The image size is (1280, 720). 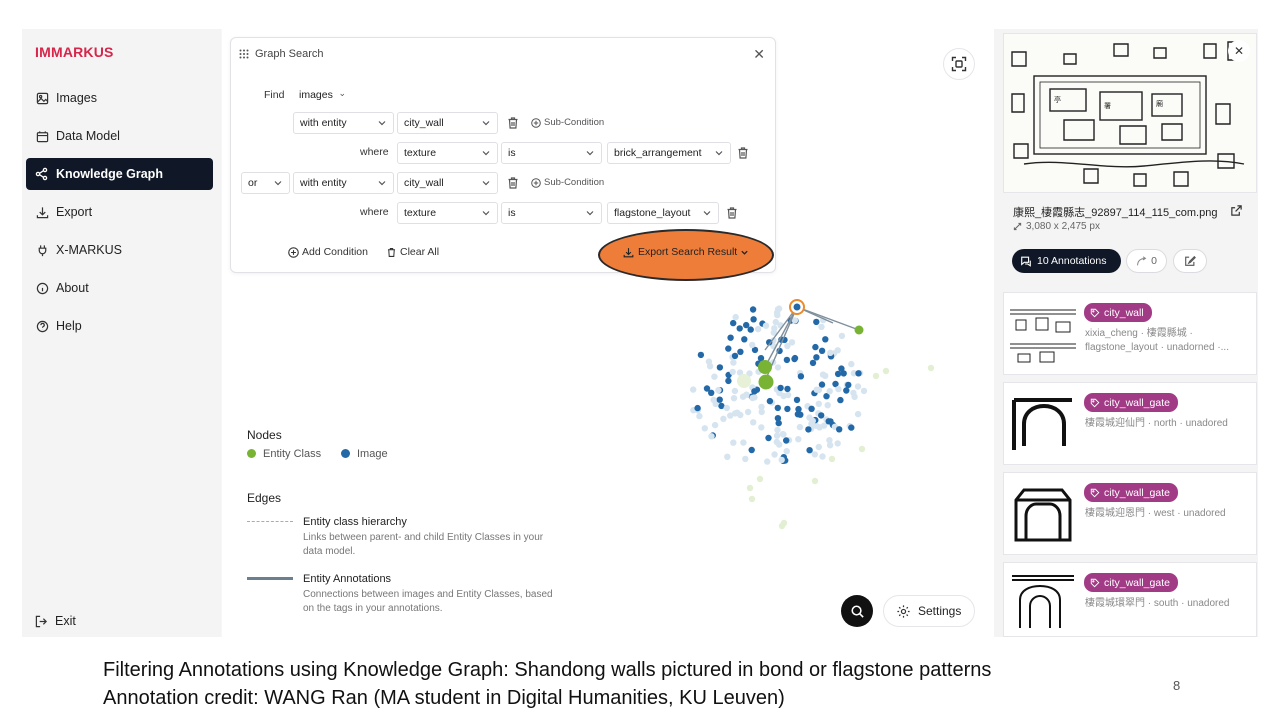 I want to click on entity-select-2: city_wall, so click(x=447, y=183).